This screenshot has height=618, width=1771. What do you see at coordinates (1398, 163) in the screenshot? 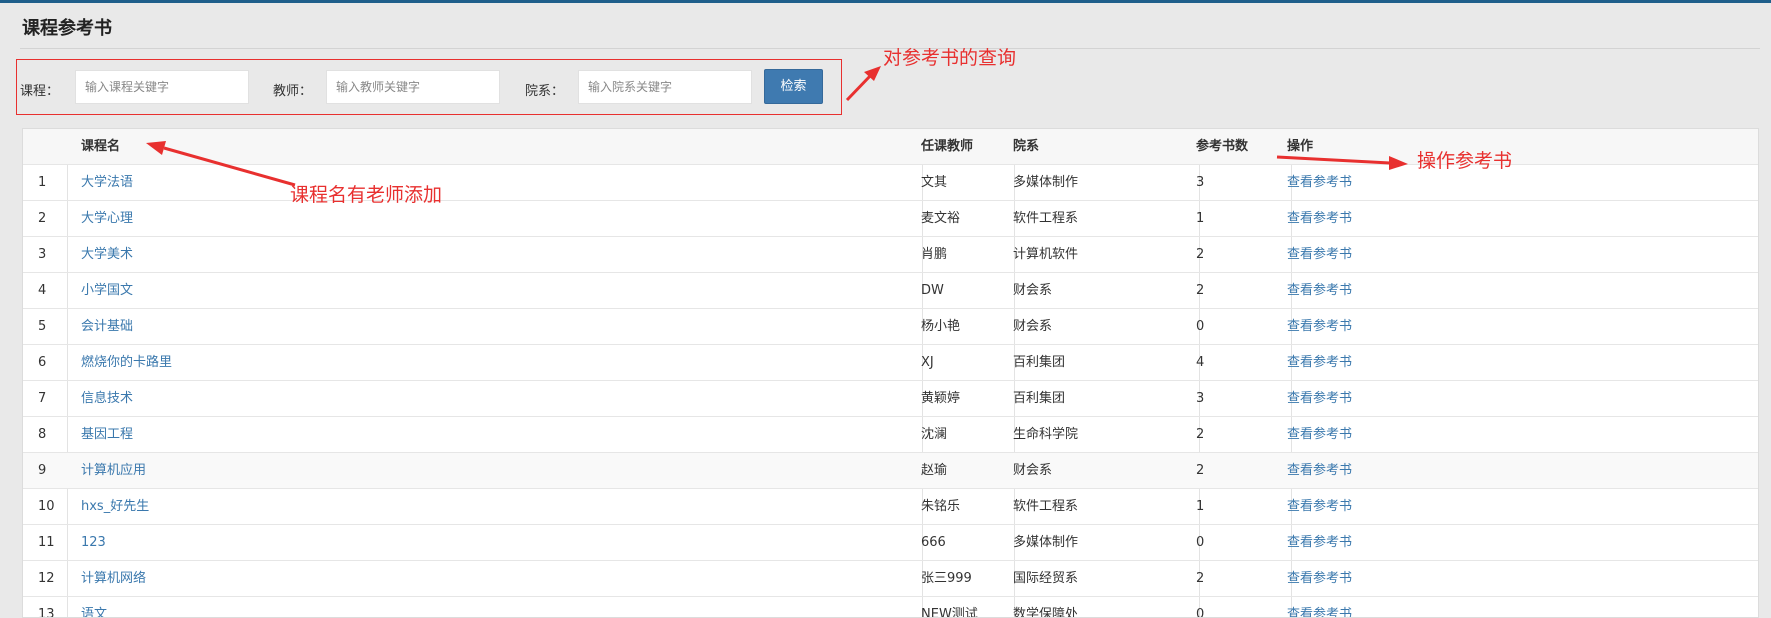
I see `action-arrow-head` at bounding box center [1398, 163].